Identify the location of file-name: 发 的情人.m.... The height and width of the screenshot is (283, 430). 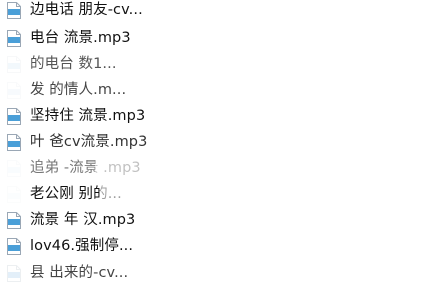
(78, 90).